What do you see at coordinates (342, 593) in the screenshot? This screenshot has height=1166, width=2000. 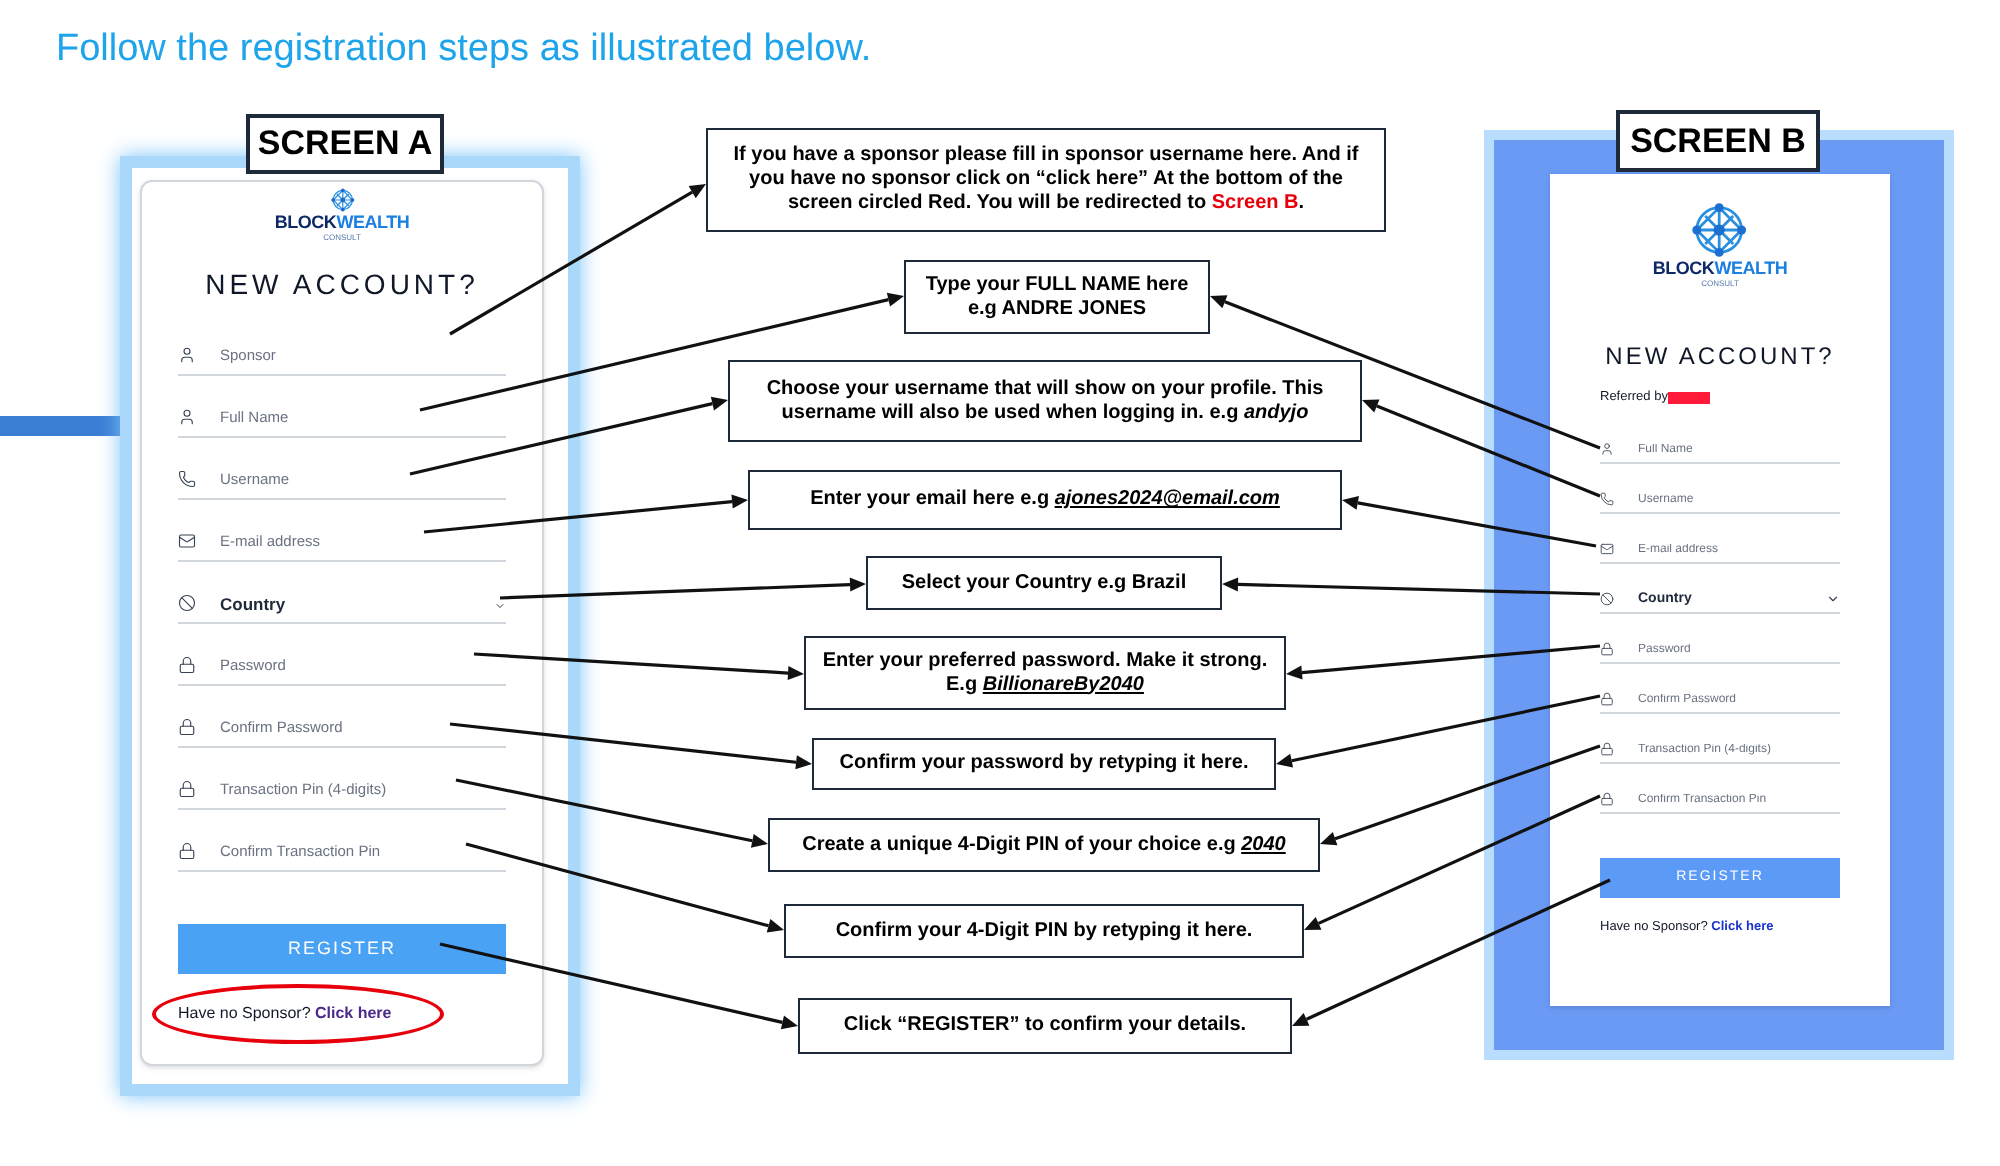 I see `country-select: Country` at bounding box center [342, 593].